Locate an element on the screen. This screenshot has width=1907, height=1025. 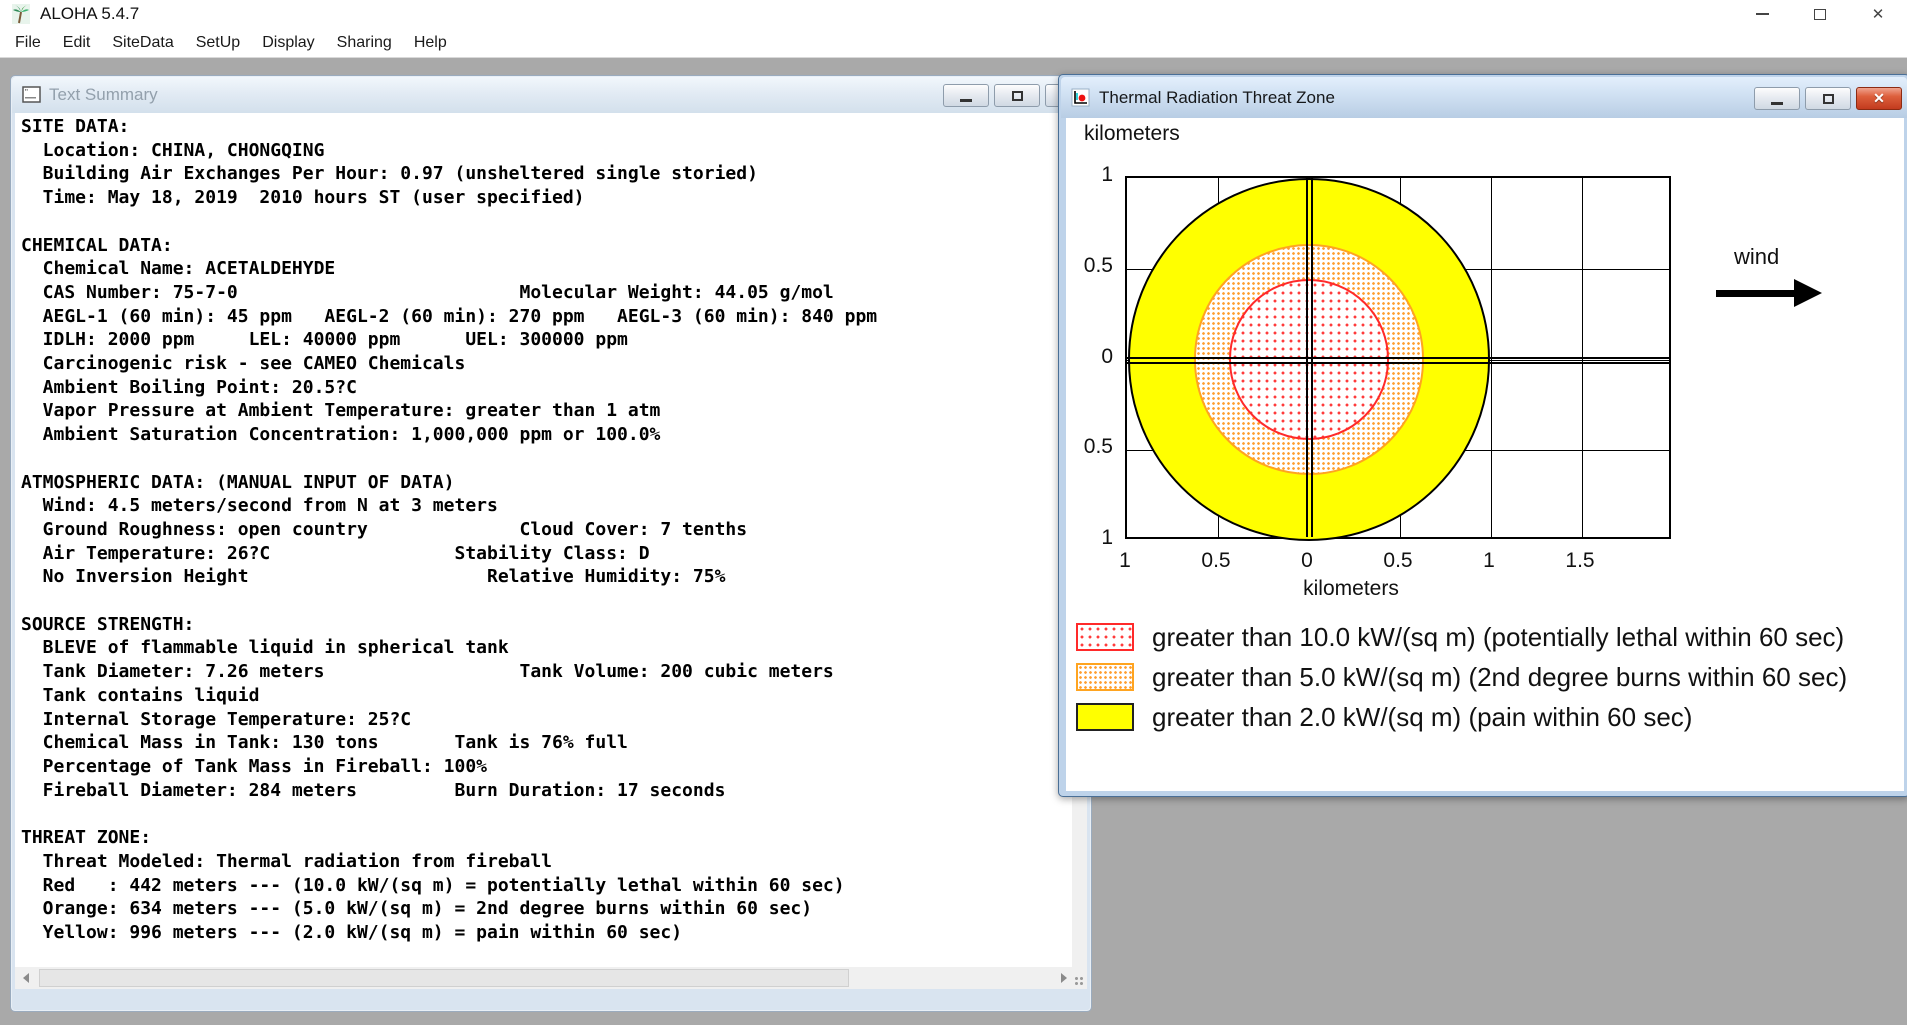
menu-item-edit: Edit is located at coordinates (77, 43).